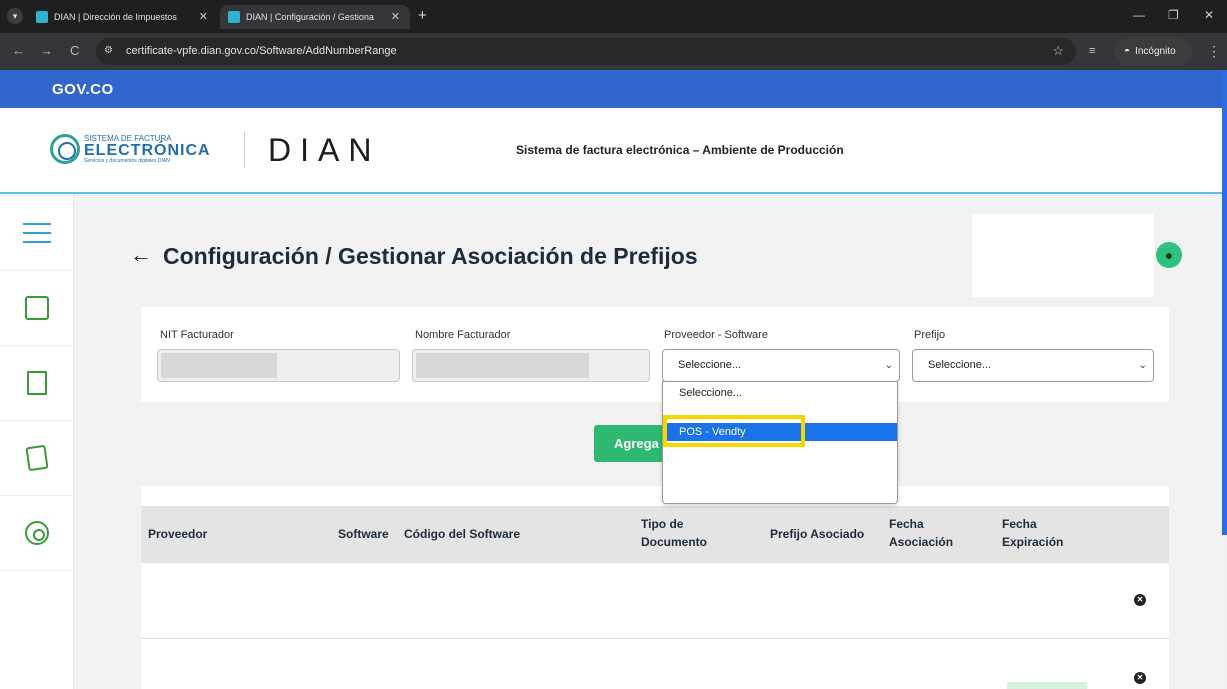 This screenshot has width=1227, height=689. Describe the element at coordinates (462, 534) in the screenshot. I see `th-codigo-software: Código del Software` at that location.